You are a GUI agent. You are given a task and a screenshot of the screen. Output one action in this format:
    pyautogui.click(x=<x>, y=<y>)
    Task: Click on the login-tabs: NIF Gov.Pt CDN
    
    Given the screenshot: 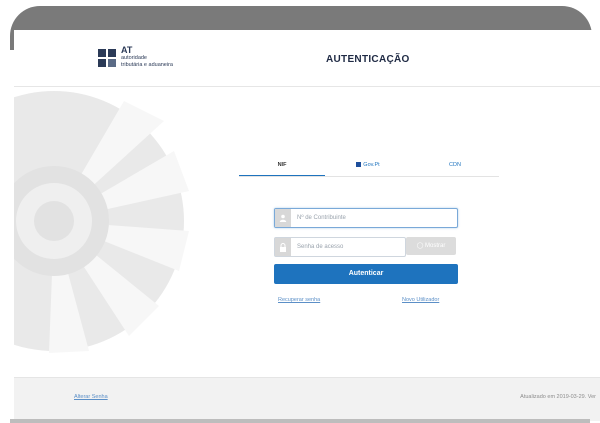 What is the action you would take?
    pyautogui.click(x=369, y=166)
    